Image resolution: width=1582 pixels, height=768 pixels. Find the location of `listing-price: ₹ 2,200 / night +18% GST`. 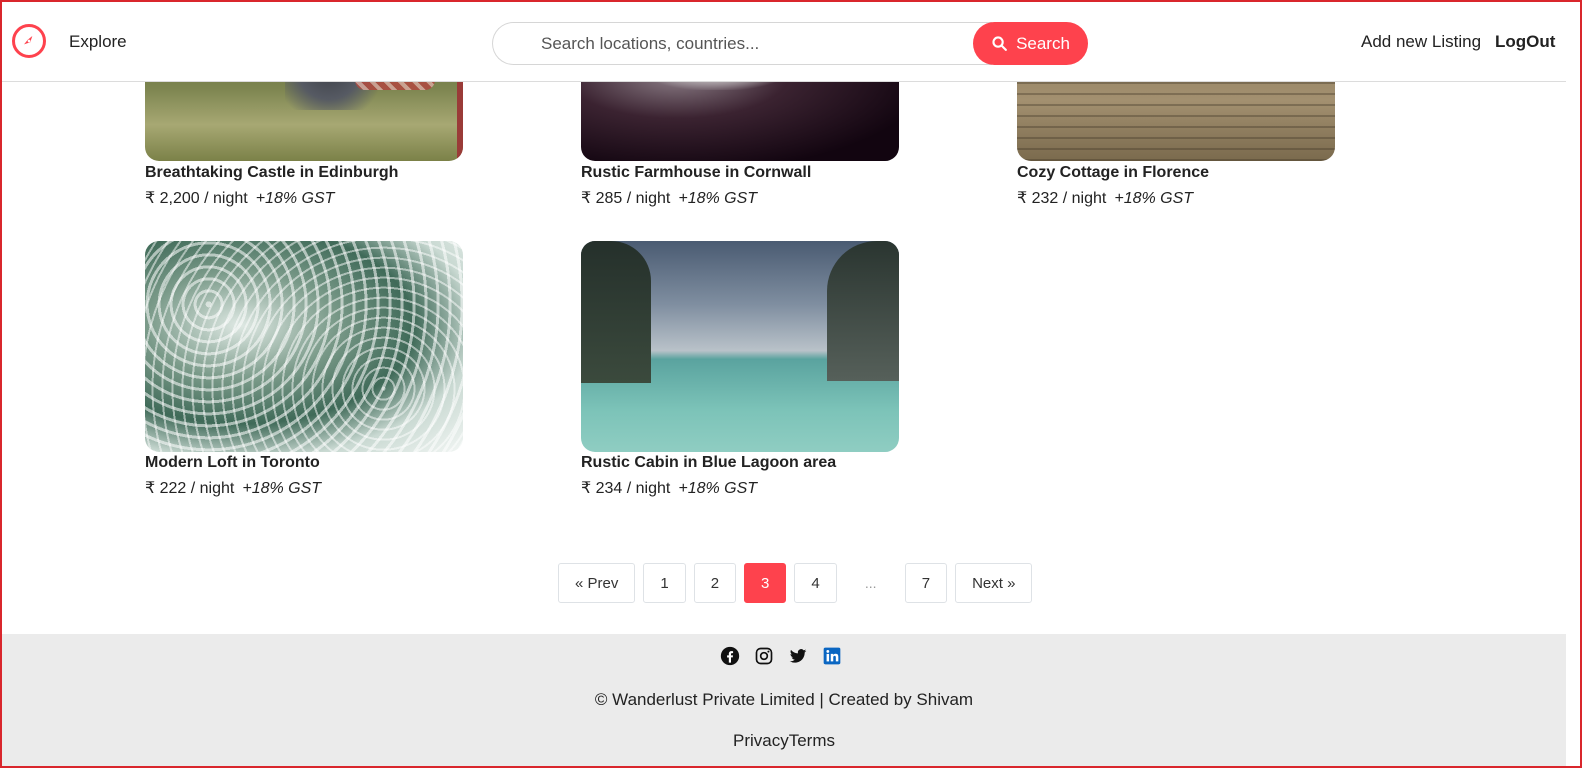

listing-price: ₹ 2,200 / night +18% GST is located at coordinates (239, 198).